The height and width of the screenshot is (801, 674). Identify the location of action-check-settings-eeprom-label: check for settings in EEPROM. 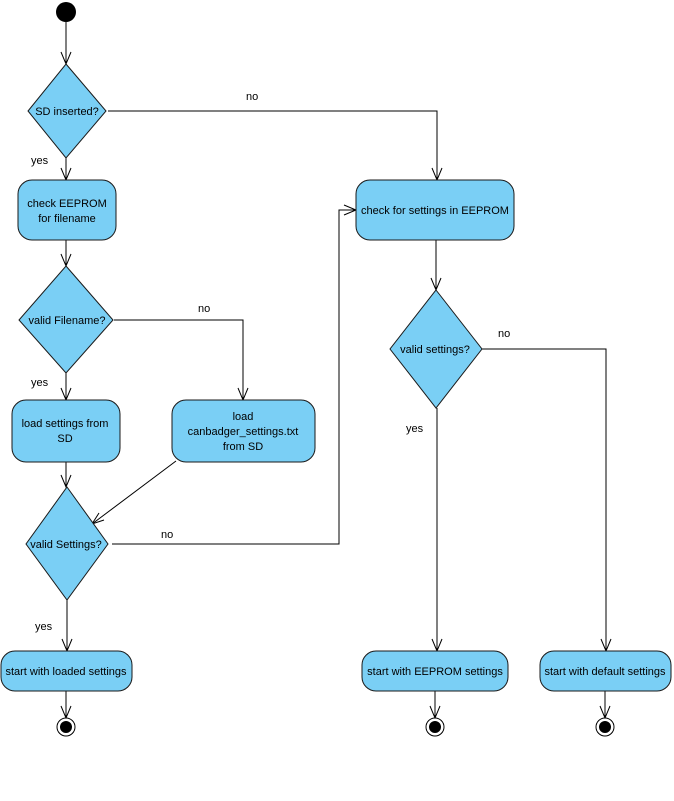
(435, 211).